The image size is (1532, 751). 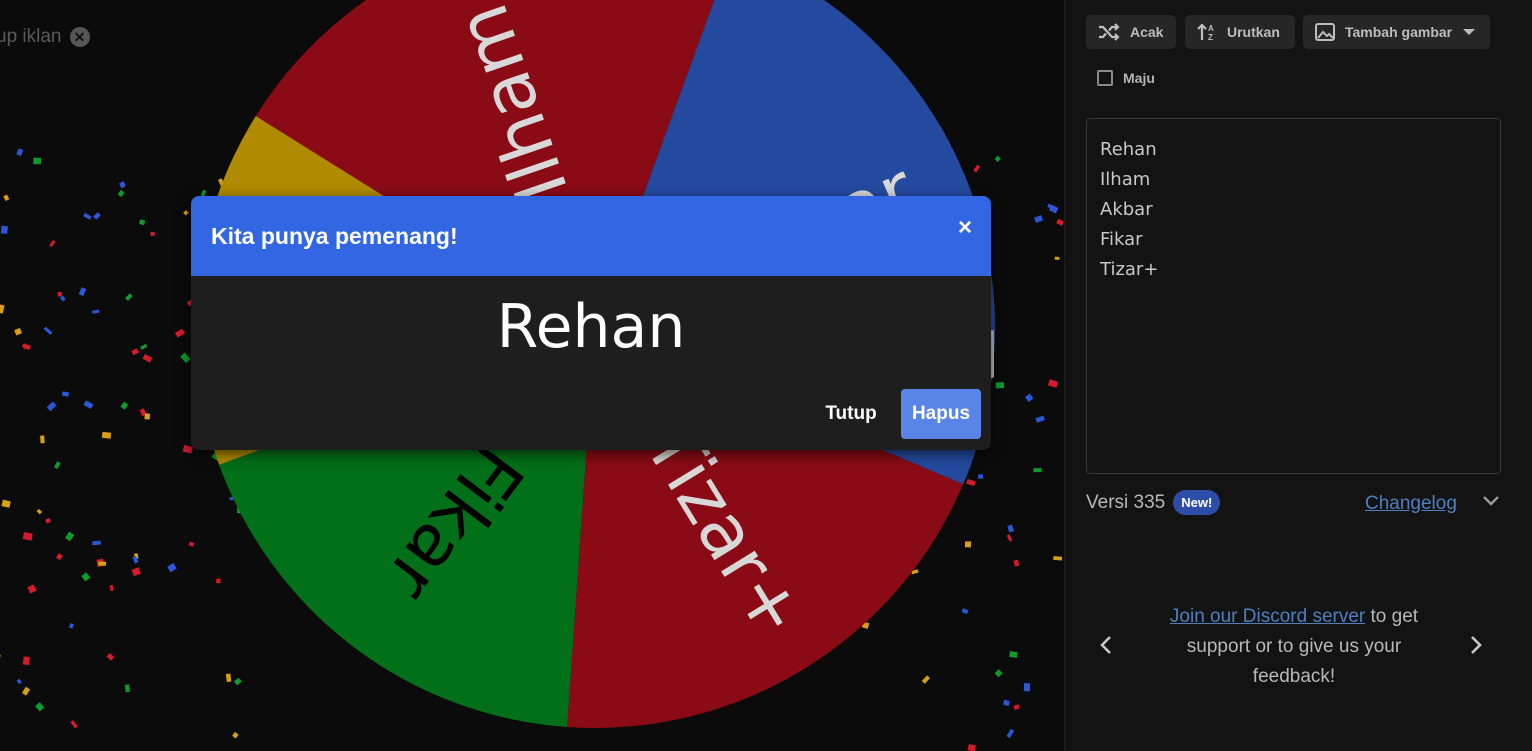 What do you see at coordinates (1476, 645) in the screenshot?
I see `chevron-right-icon` at bounding box center [1476, 645].